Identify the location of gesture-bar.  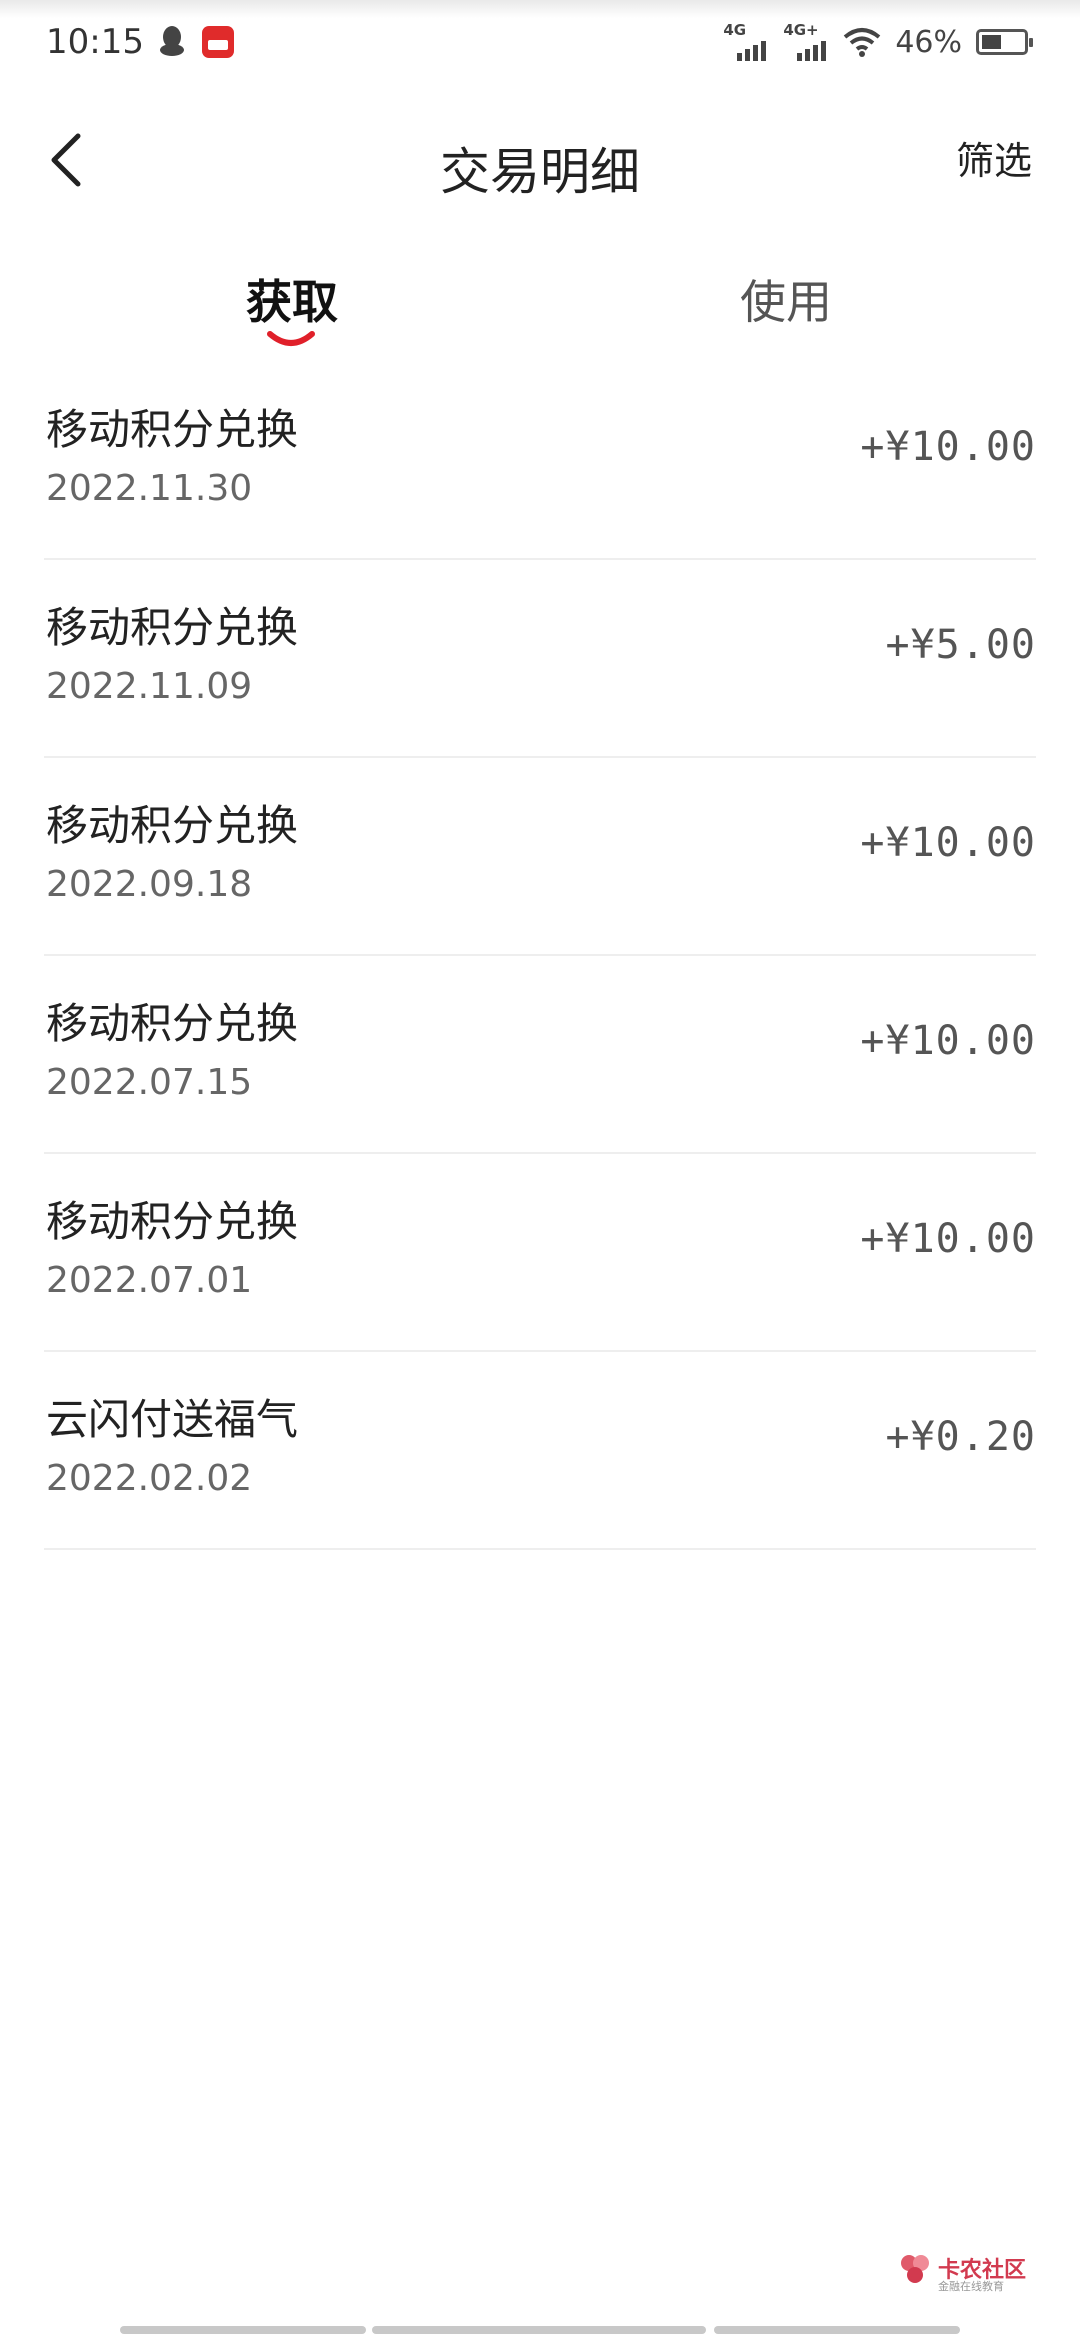
(540, 2331).